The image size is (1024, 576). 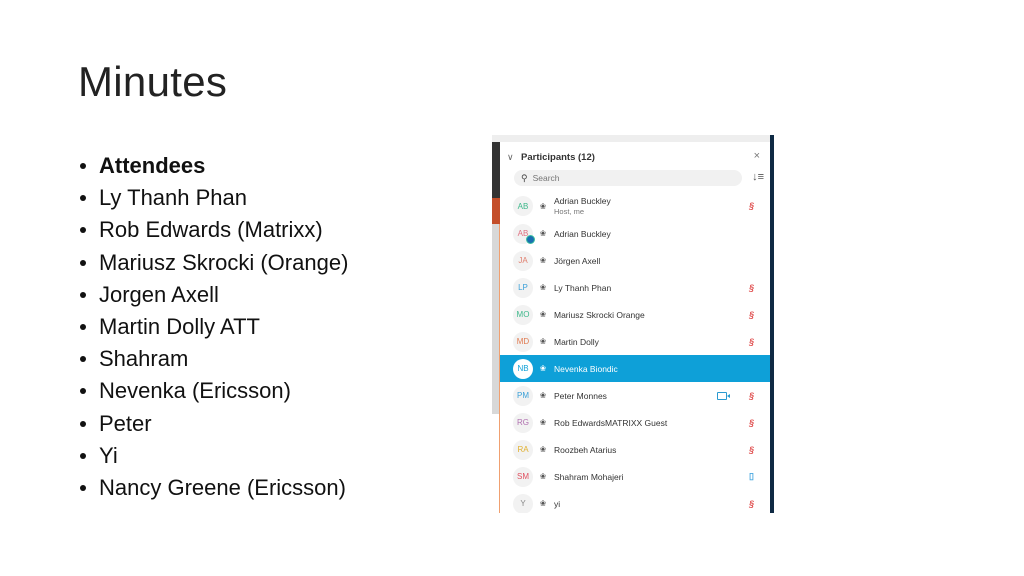 What do you see at coordinates (523, 368) in the screenshot?
I see `avatar-initials: NB` at bounding box center [523, 368].